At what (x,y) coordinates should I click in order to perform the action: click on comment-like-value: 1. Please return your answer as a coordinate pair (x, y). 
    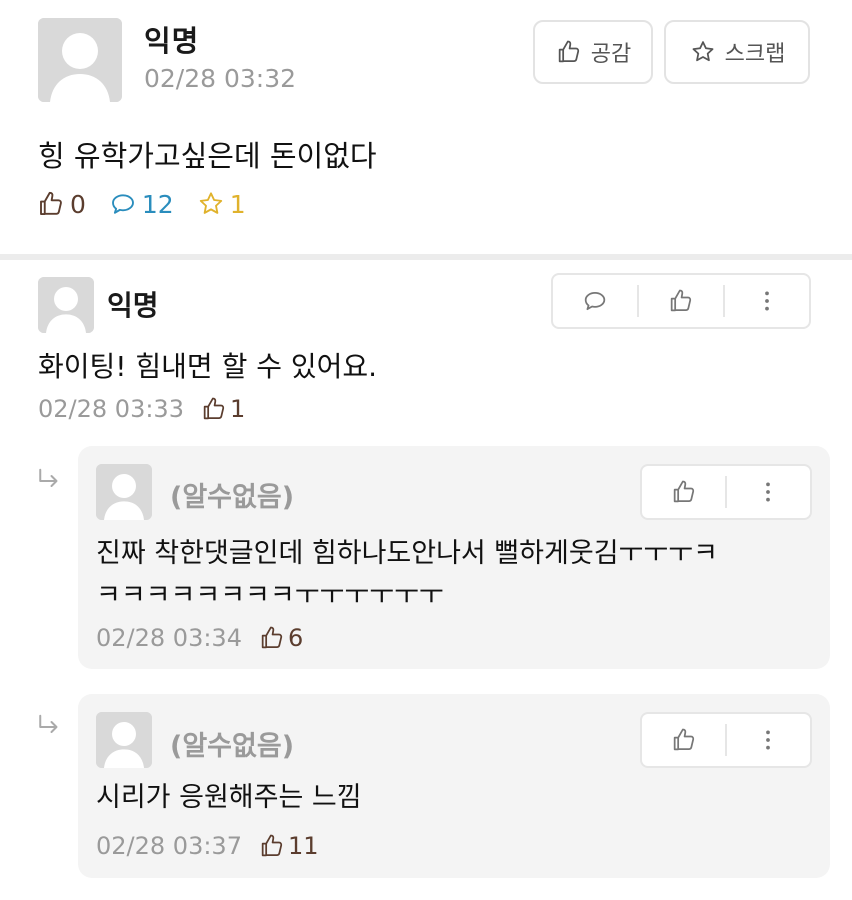
    Looking at the image, I should click on (237, 409).